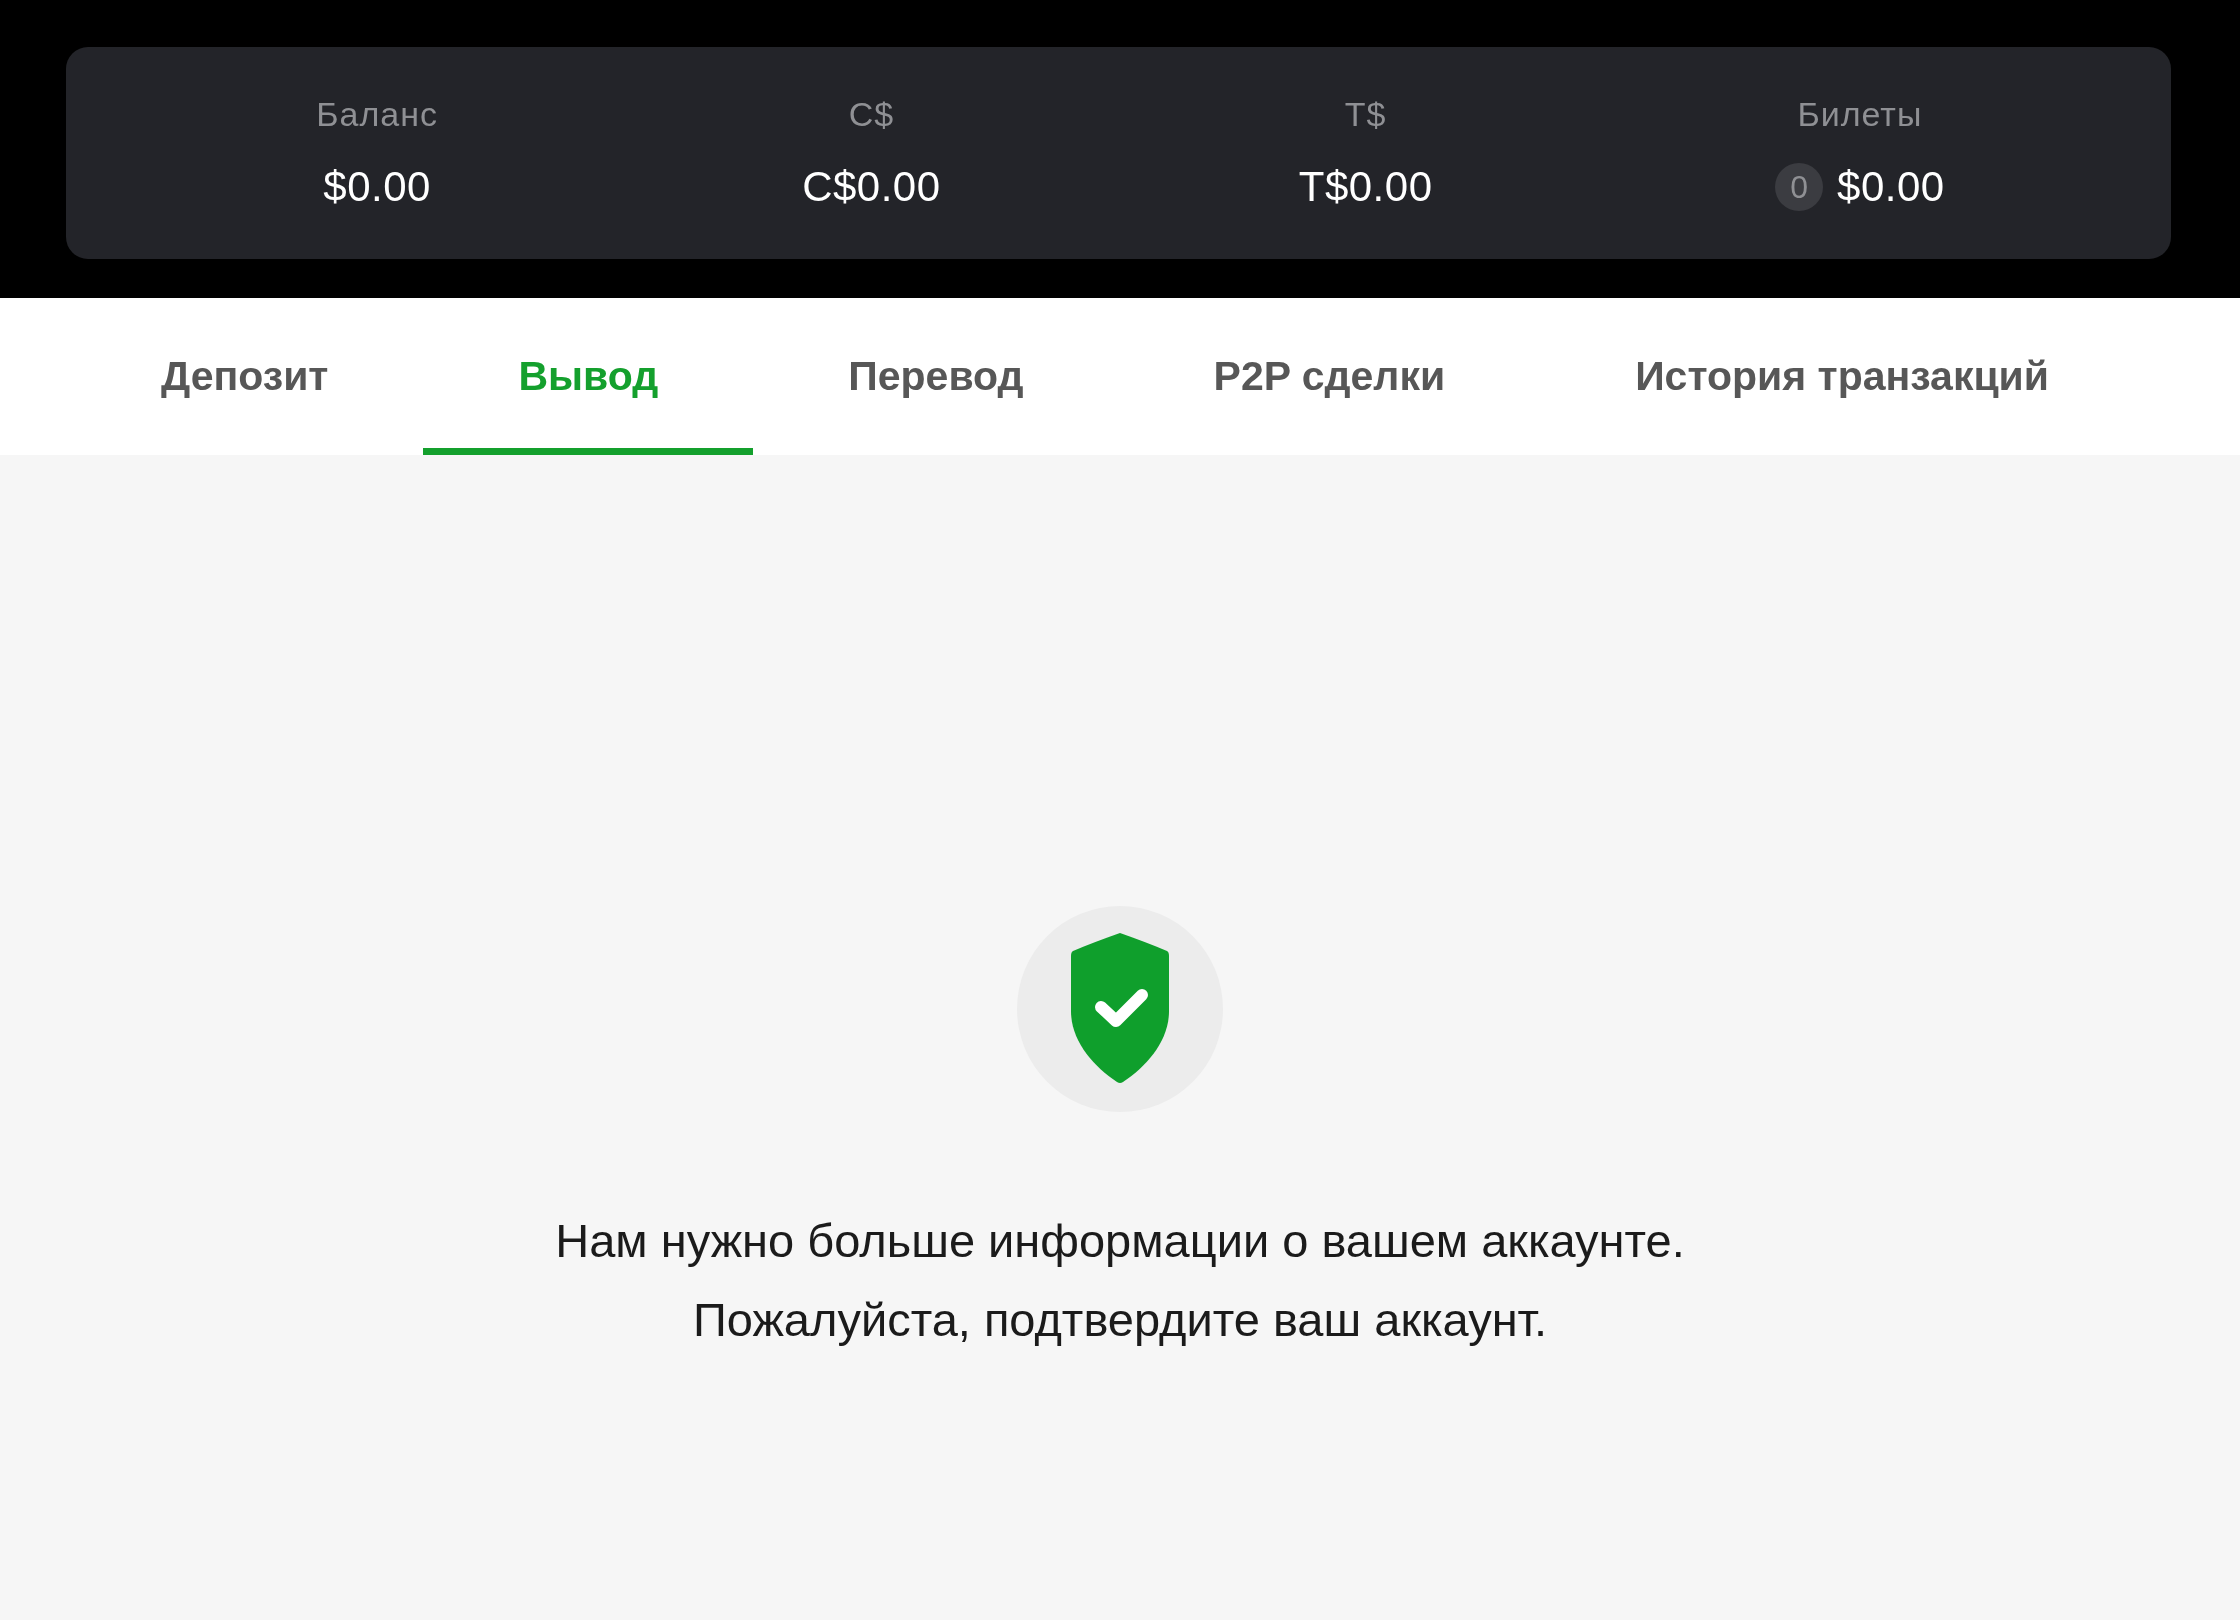 The width and height of the screenshot is (2240, 1620). Describe the element at coordinates (245, 376) in the screenshot. I see `tab: Депозит` at that location.